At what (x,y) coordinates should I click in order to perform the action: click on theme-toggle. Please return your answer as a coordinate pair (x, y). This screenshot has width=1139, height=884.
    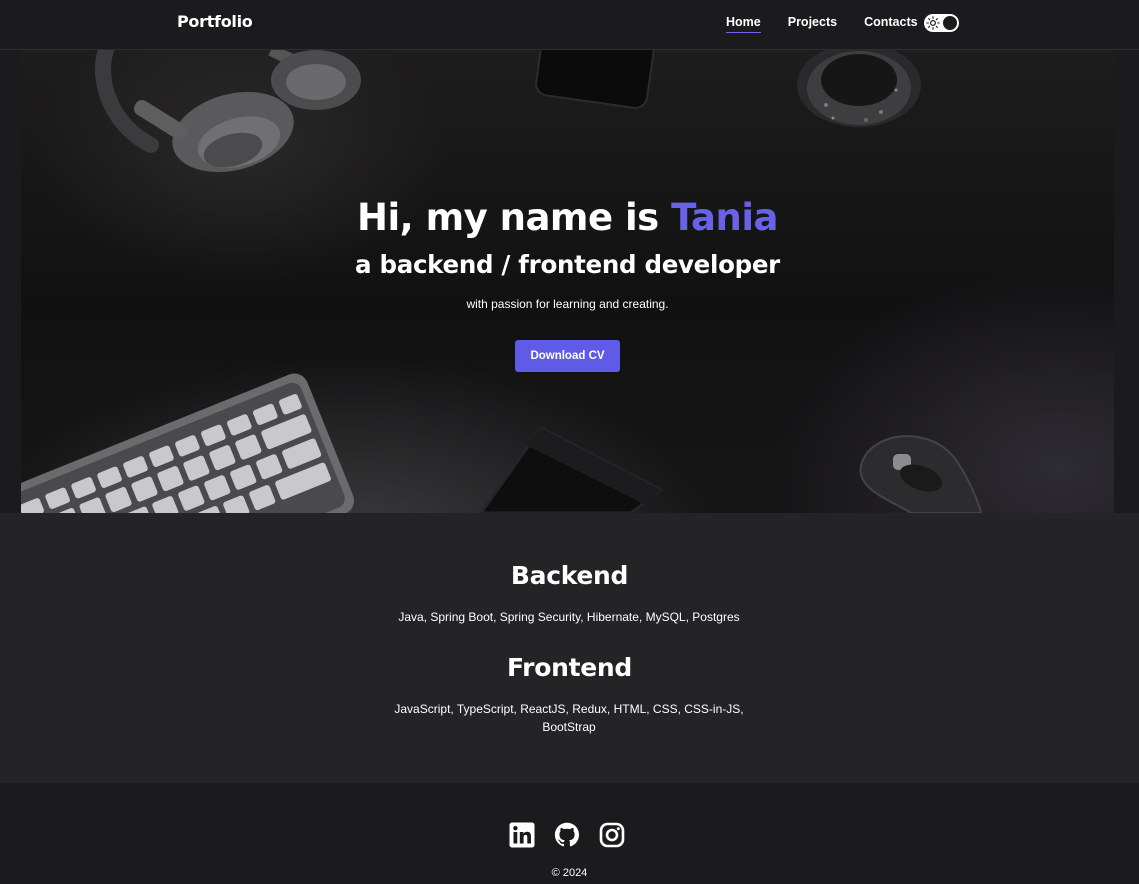
    Looking at the image, I should click on (941, 23).